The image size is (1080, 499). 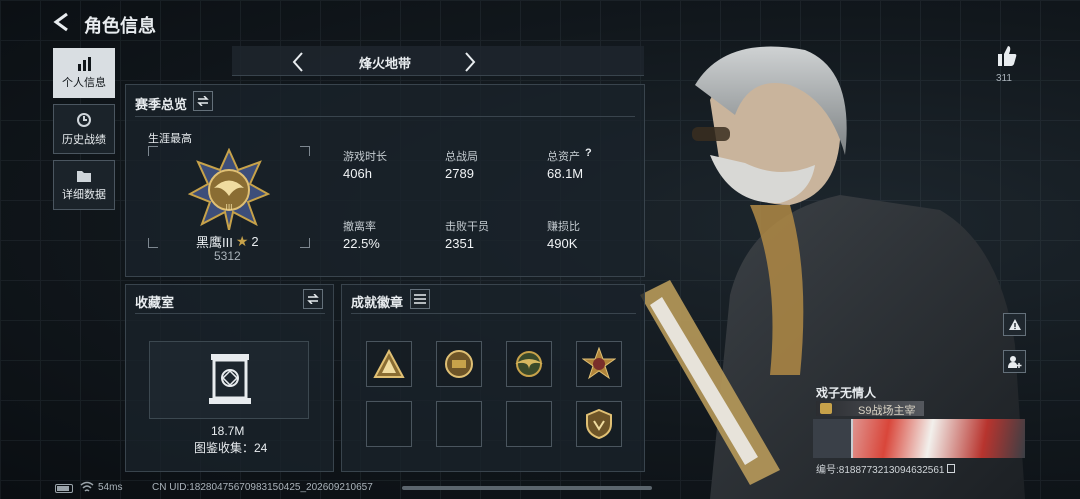 What do you see at coordinates (527, 488) in the screenshot?
I see `scroll-indicator` at bounding box center [527, 488].